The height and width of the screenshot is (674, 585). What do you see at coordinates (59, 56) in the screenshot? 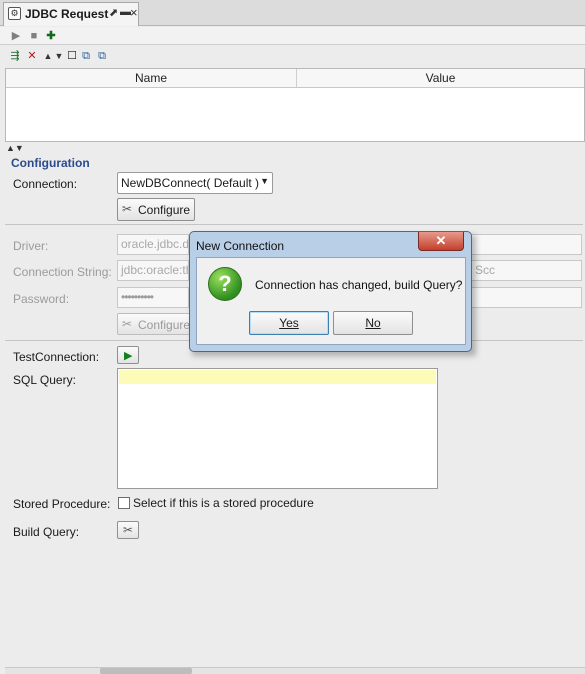
I see `move-down-icon: ▼` at bounding box center [59, 56].